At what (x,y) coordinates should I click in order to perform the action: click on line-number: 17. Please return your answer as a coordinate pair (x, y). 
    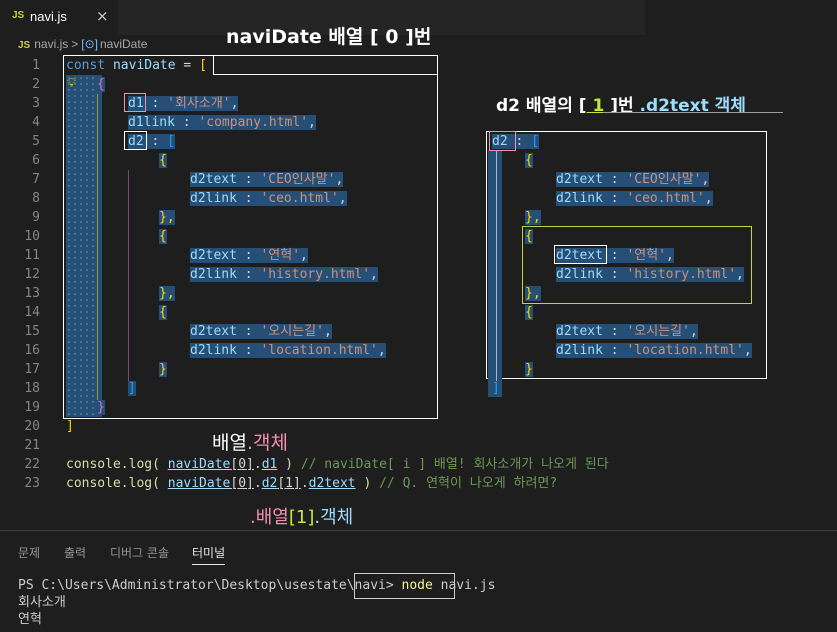
    Looking at the image, I should click on (32, 369).